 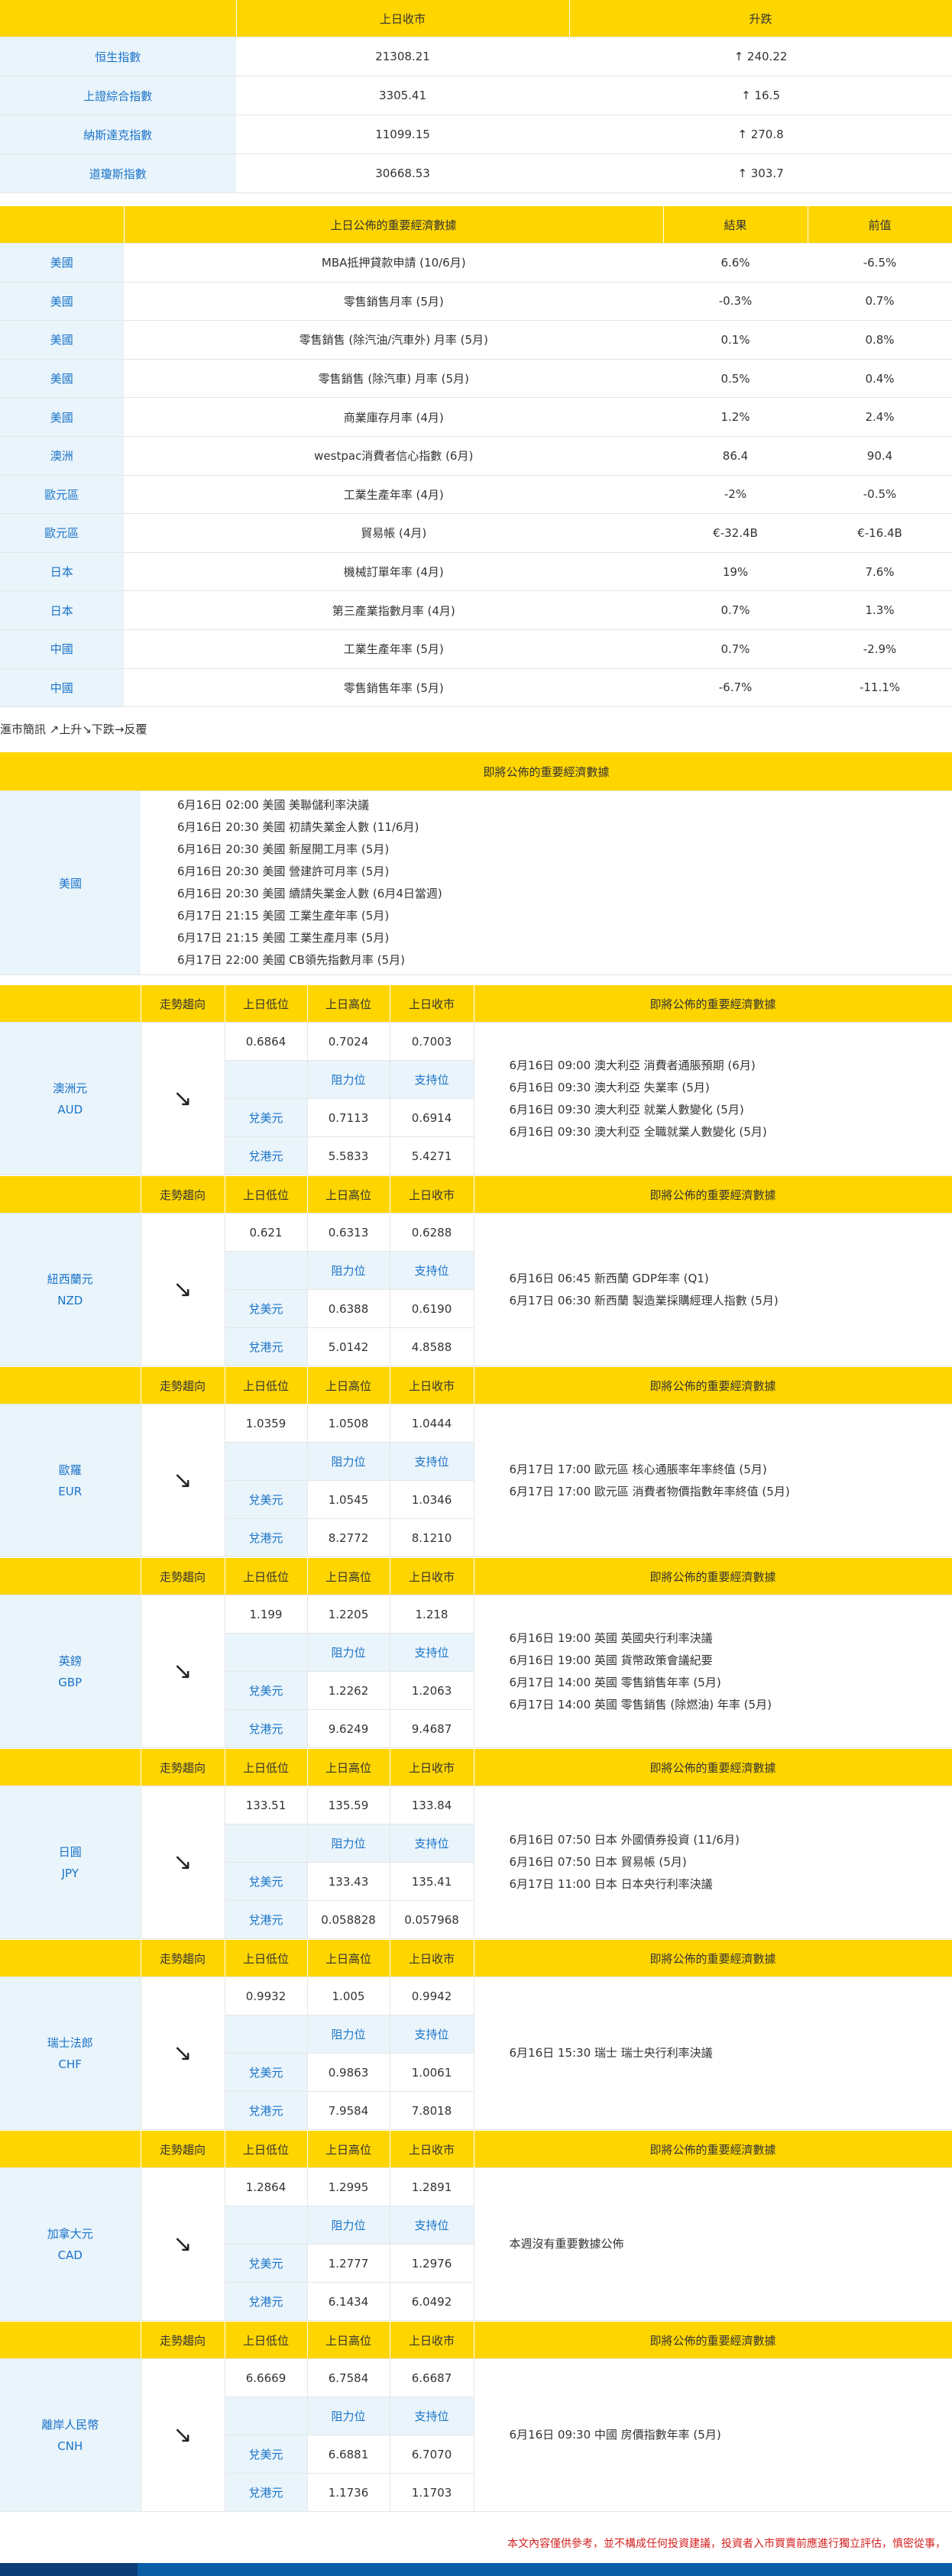 I want to click on economic-row: 日本 機械訂單年率 (4月) 19% 7.6%, so click(x=476, y=572).